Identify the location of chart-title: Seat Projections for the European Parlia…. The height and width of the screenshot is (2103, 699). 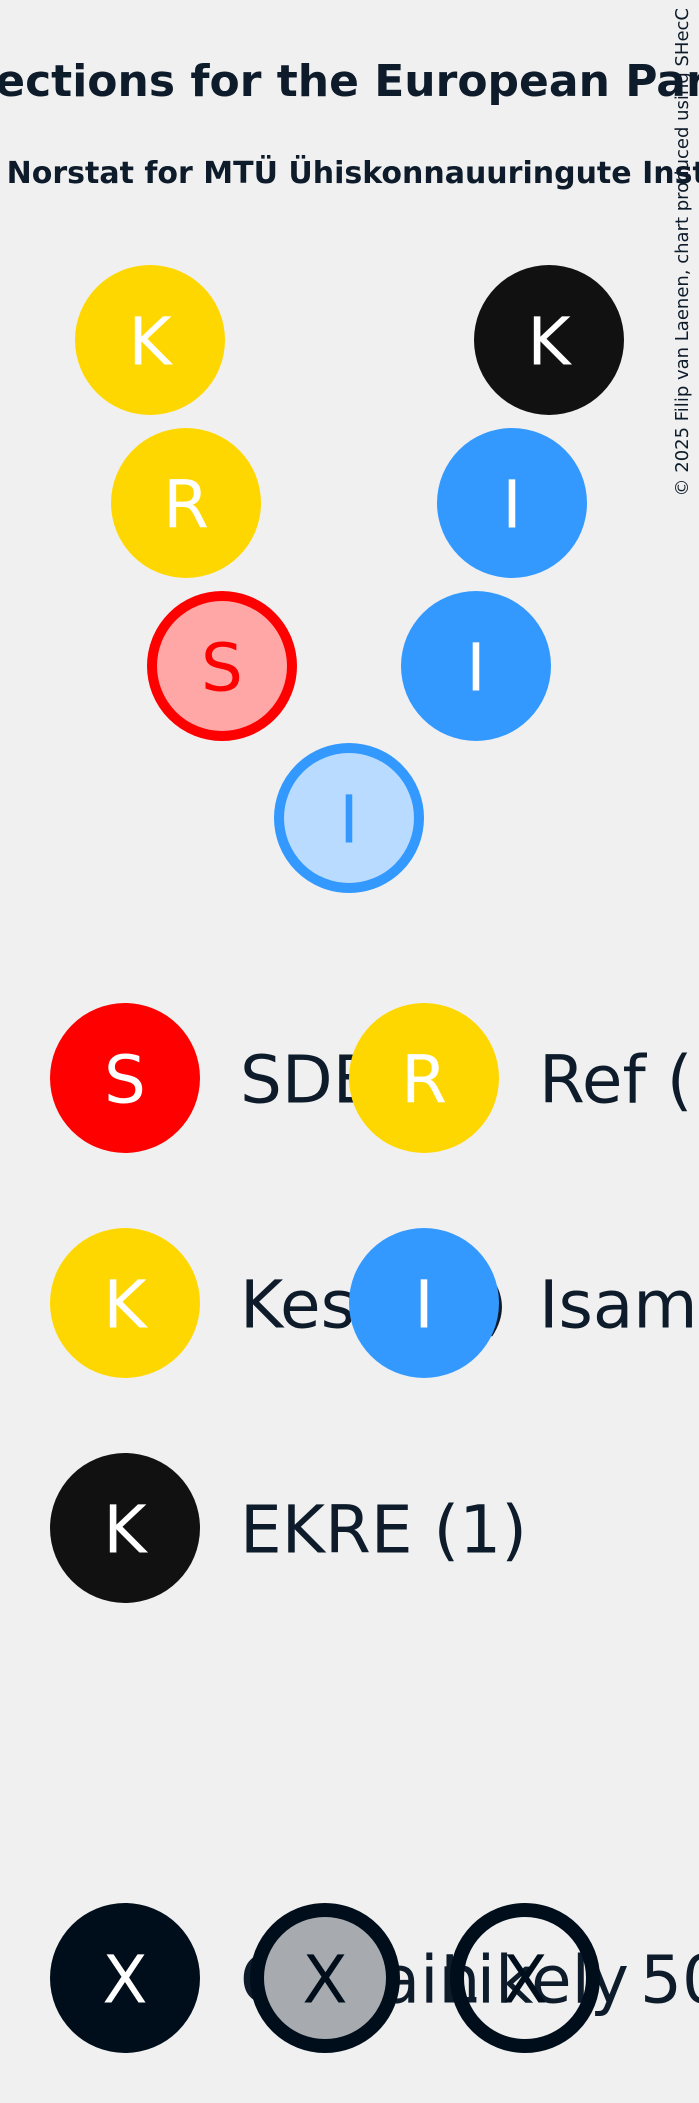
(349, 81).